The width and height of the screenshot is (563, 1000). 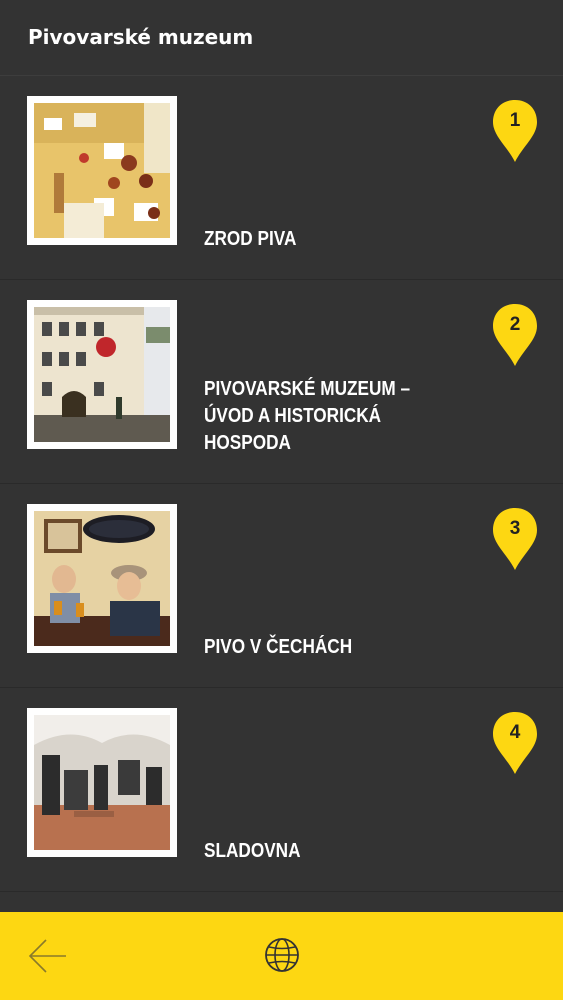 What do you see at coordinates (515, 732) in the screenshot?
I see `pin-number: 4` at bounding box center [515, 732].